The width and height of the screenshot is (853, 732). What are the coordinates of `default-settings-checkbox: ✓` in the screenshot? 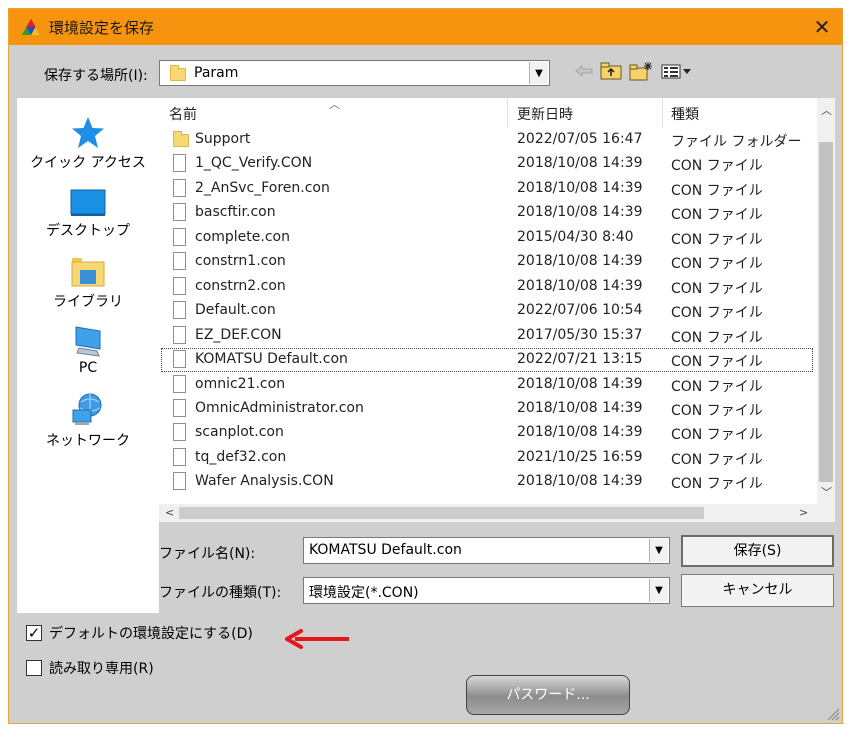 It's located at (34, 633).